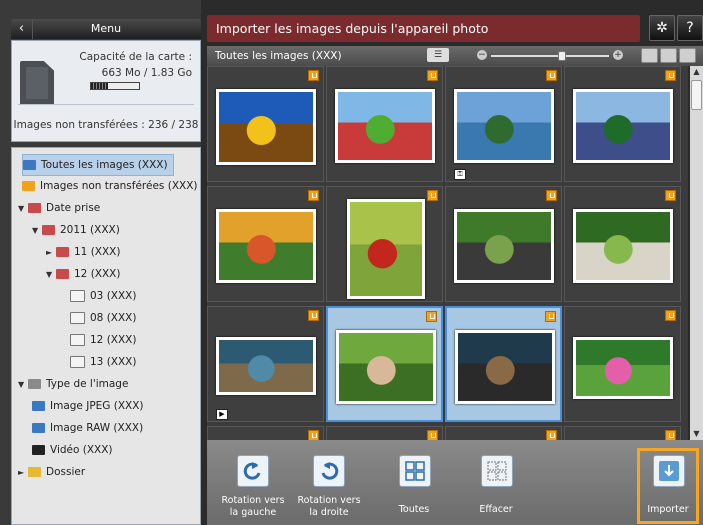 Image resolution: width=703 pixels, height=525 pixels. What do you see at coordinates (110, 186) in the screenshot?
I see `tree-item: Images non transférées (XXX)` at bounding box center [110, 186].